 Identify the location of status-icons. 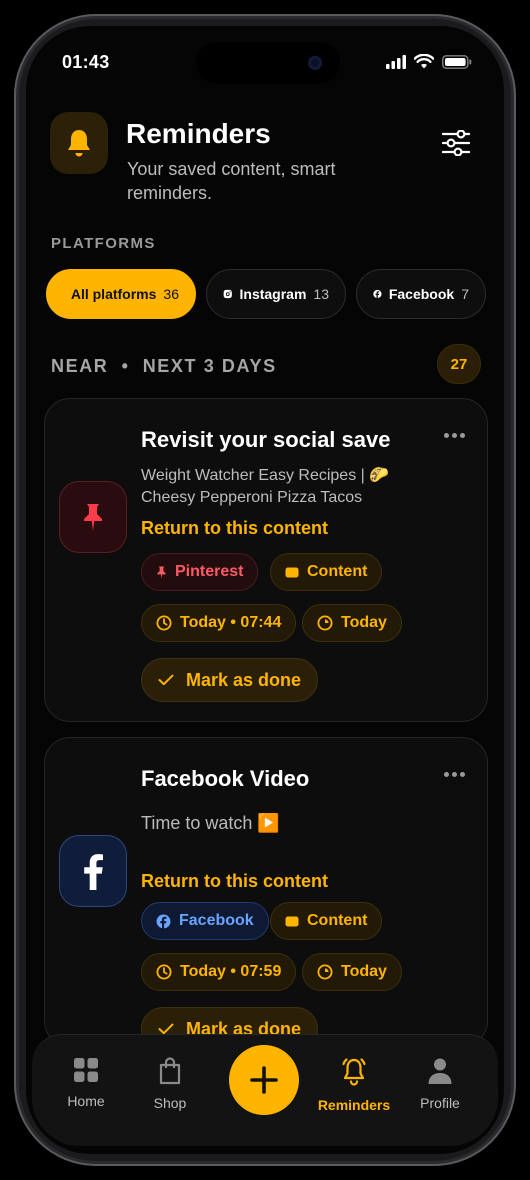
(429, 61).